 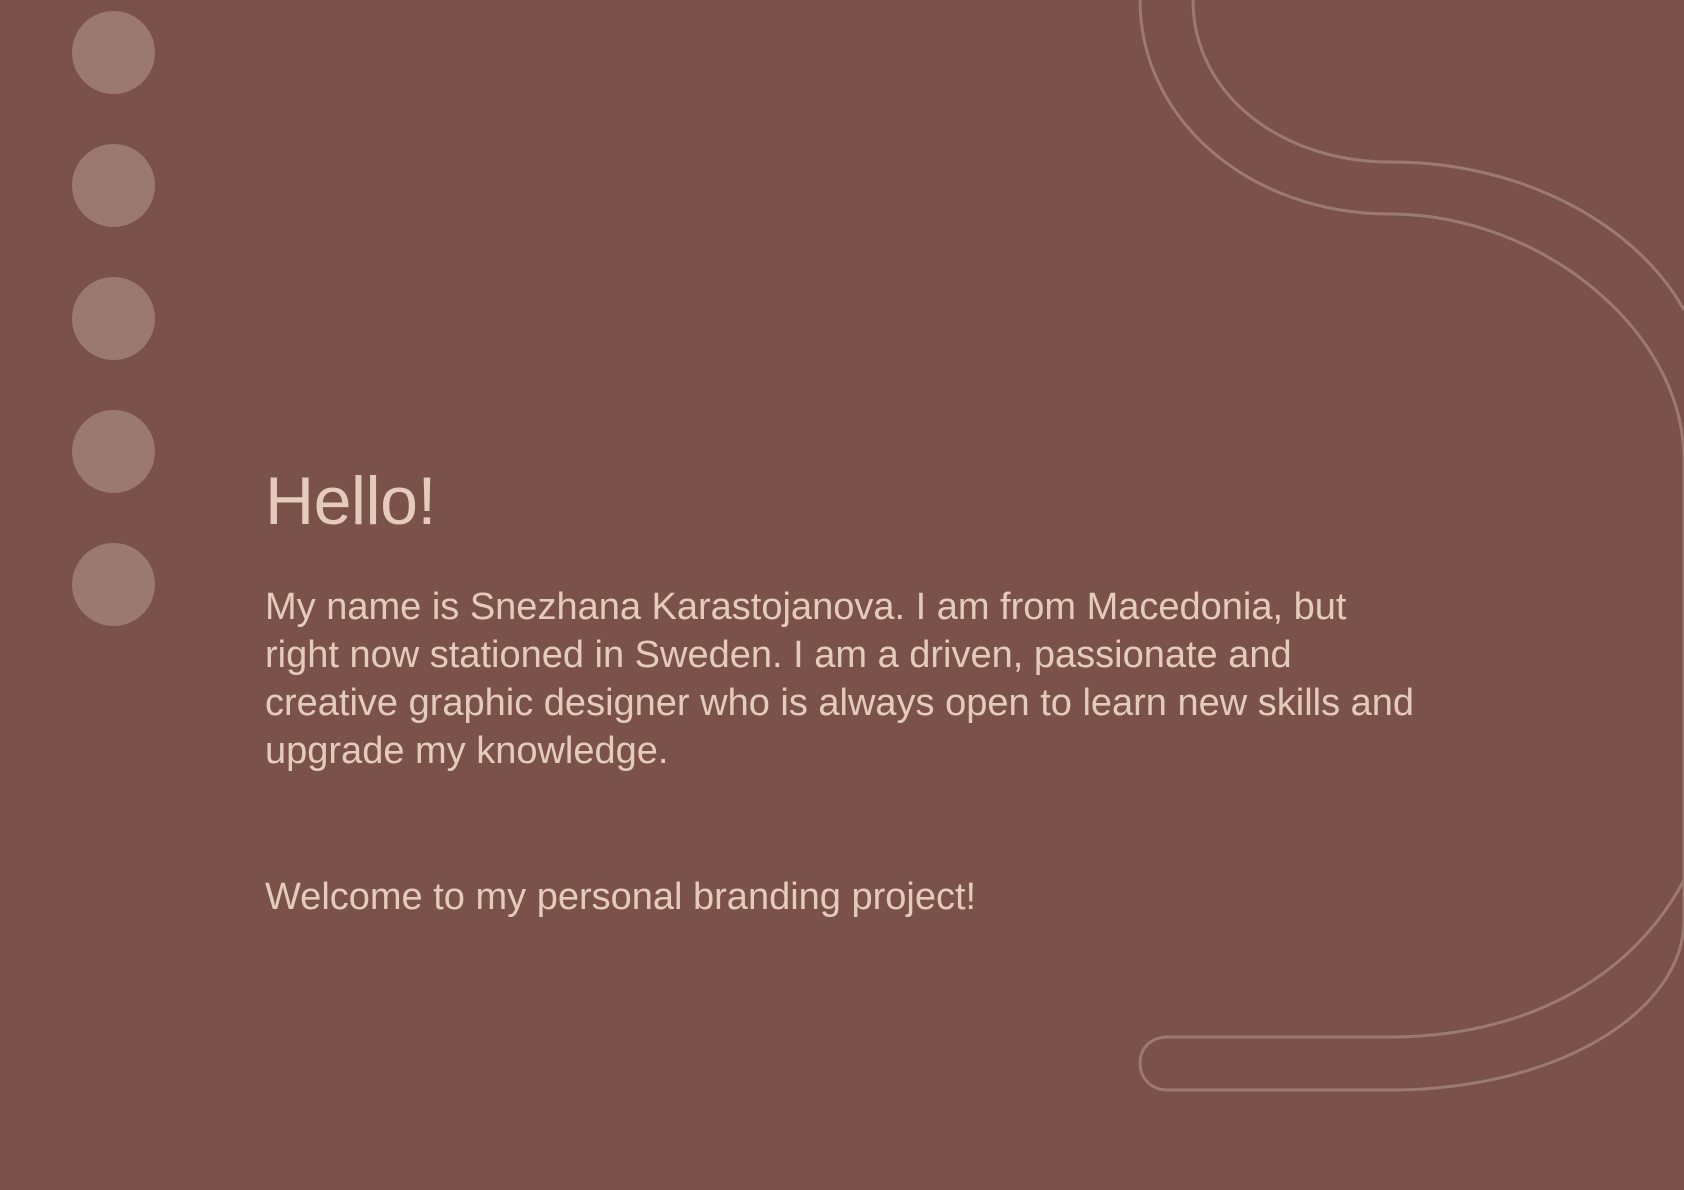 I want to click on greeting-heading: Hello!, so click(x=350, y=501).